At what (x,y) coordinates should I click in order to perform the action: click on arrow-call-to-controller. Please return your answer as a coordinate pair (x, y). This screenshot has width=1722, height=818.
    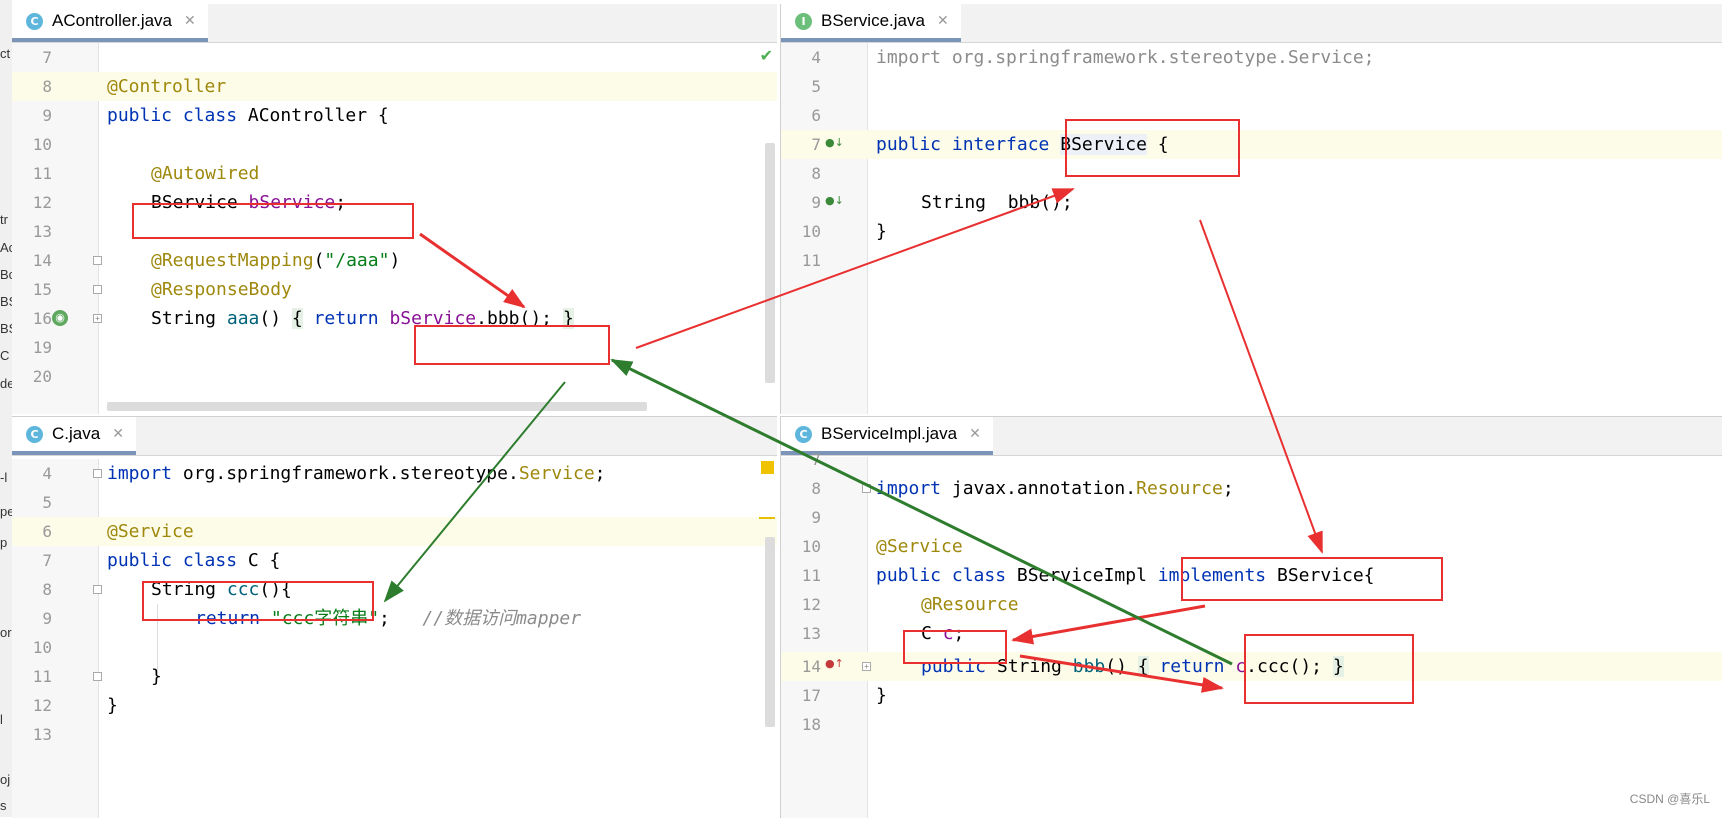
    Looking at the image, I should click on (921, 512).